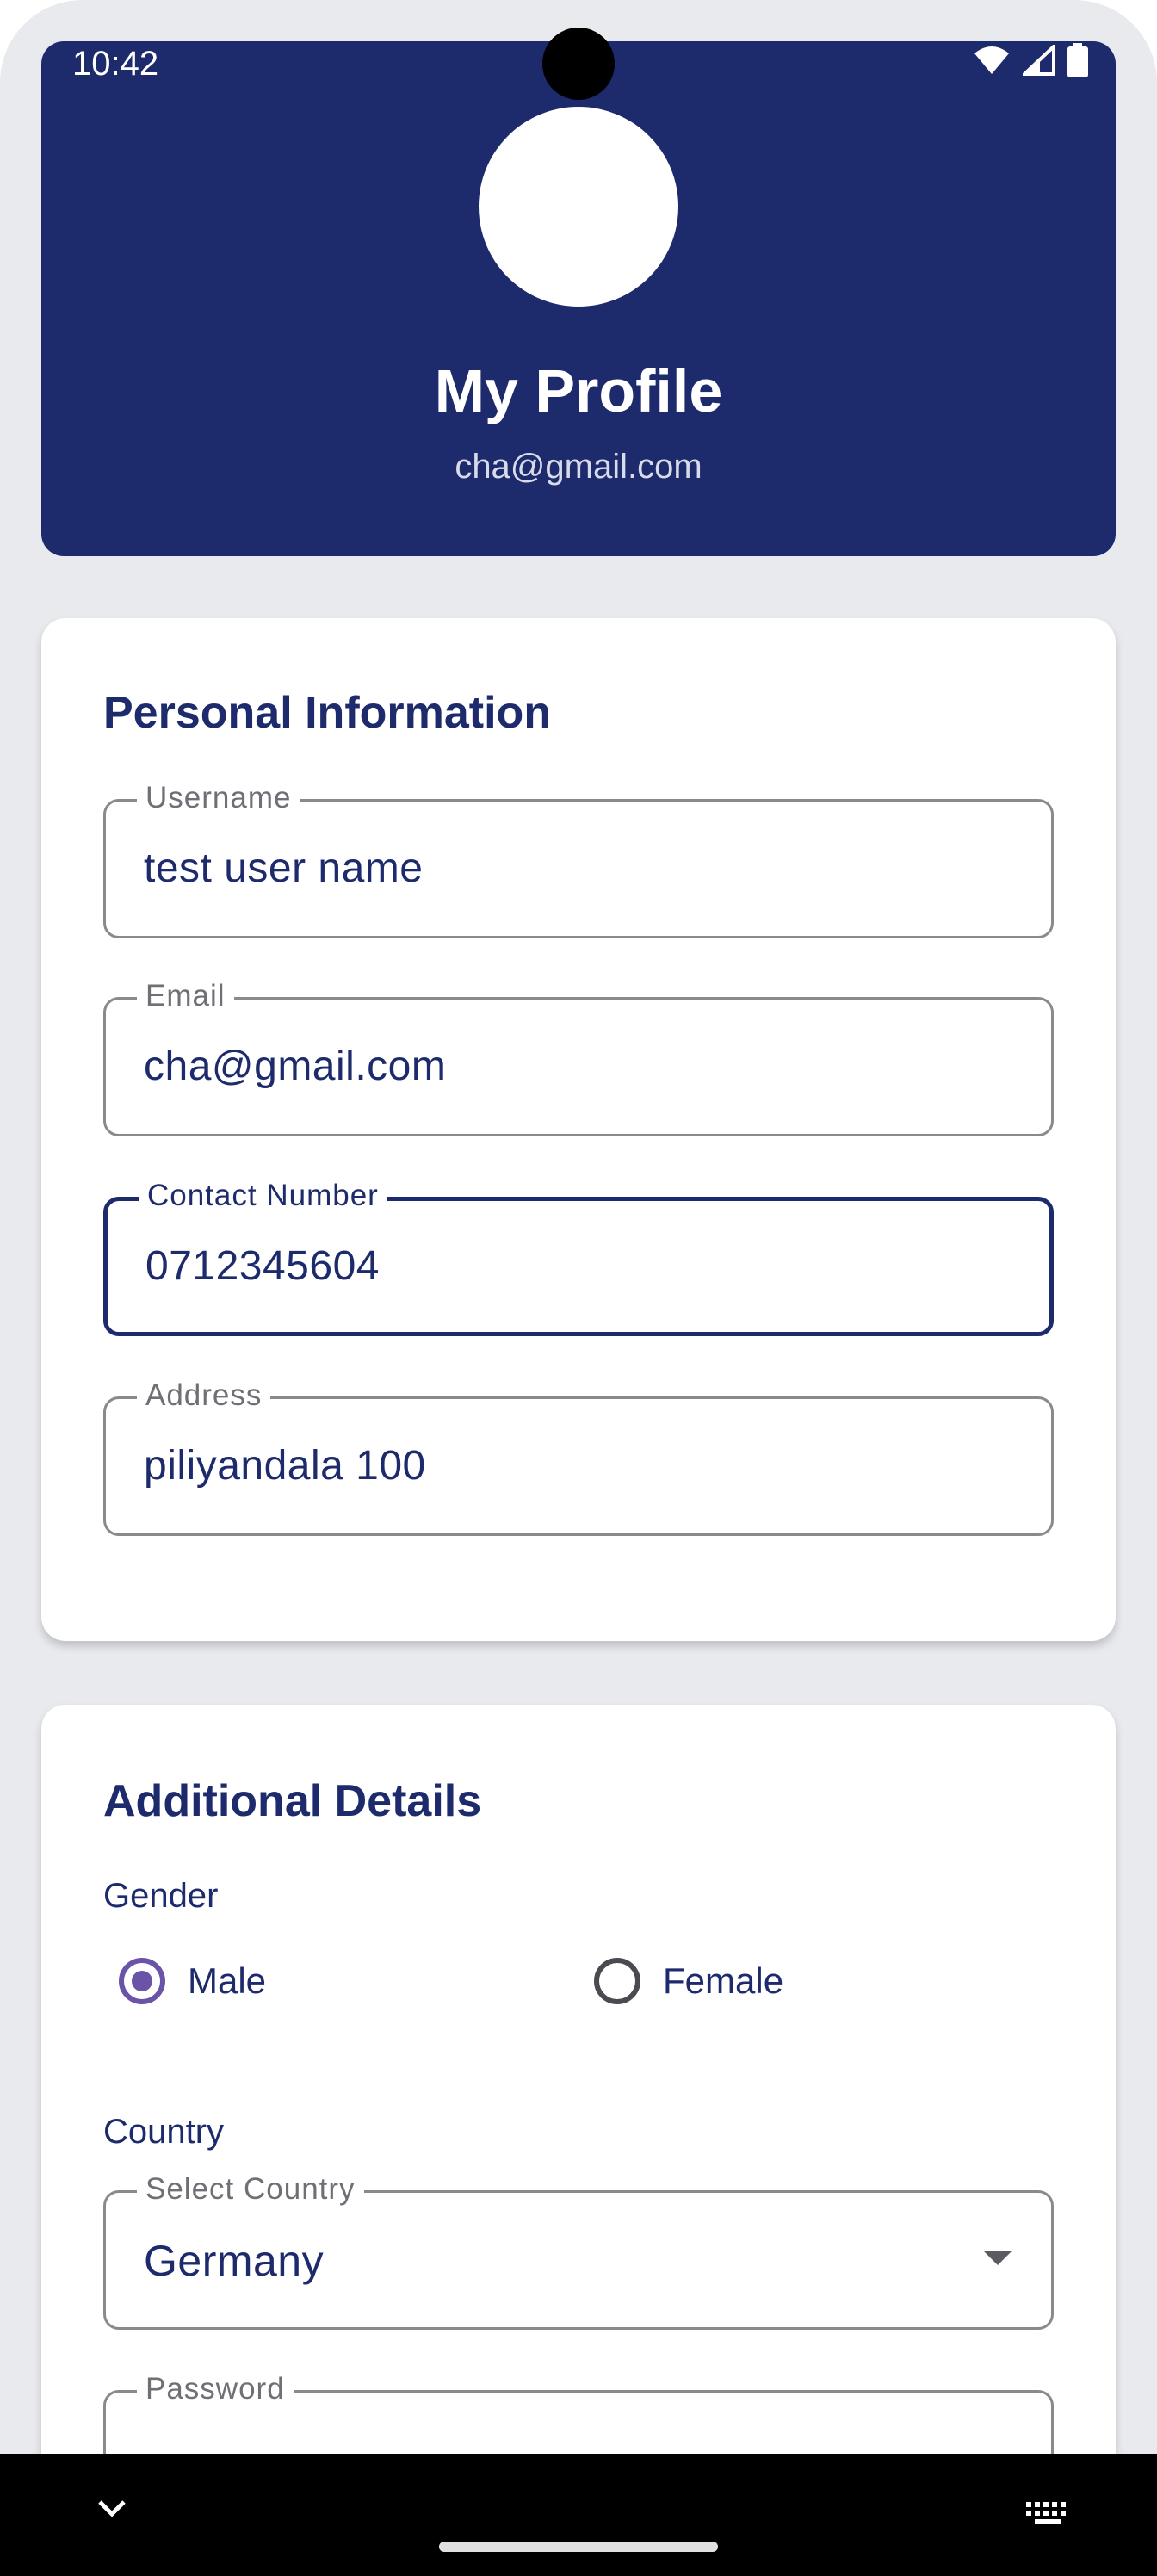 The image size is (1157, 2576). I want to click on address-label: Address, so click(204, 1395).